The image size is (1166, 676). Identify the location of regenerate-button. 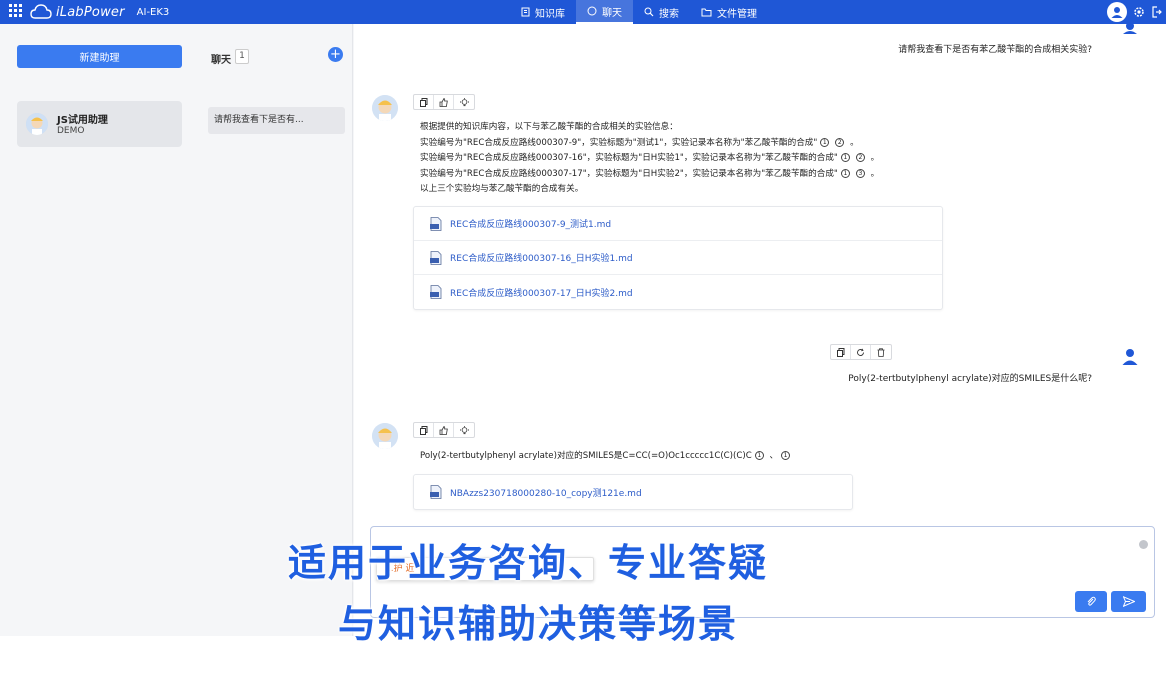
(861, 352).